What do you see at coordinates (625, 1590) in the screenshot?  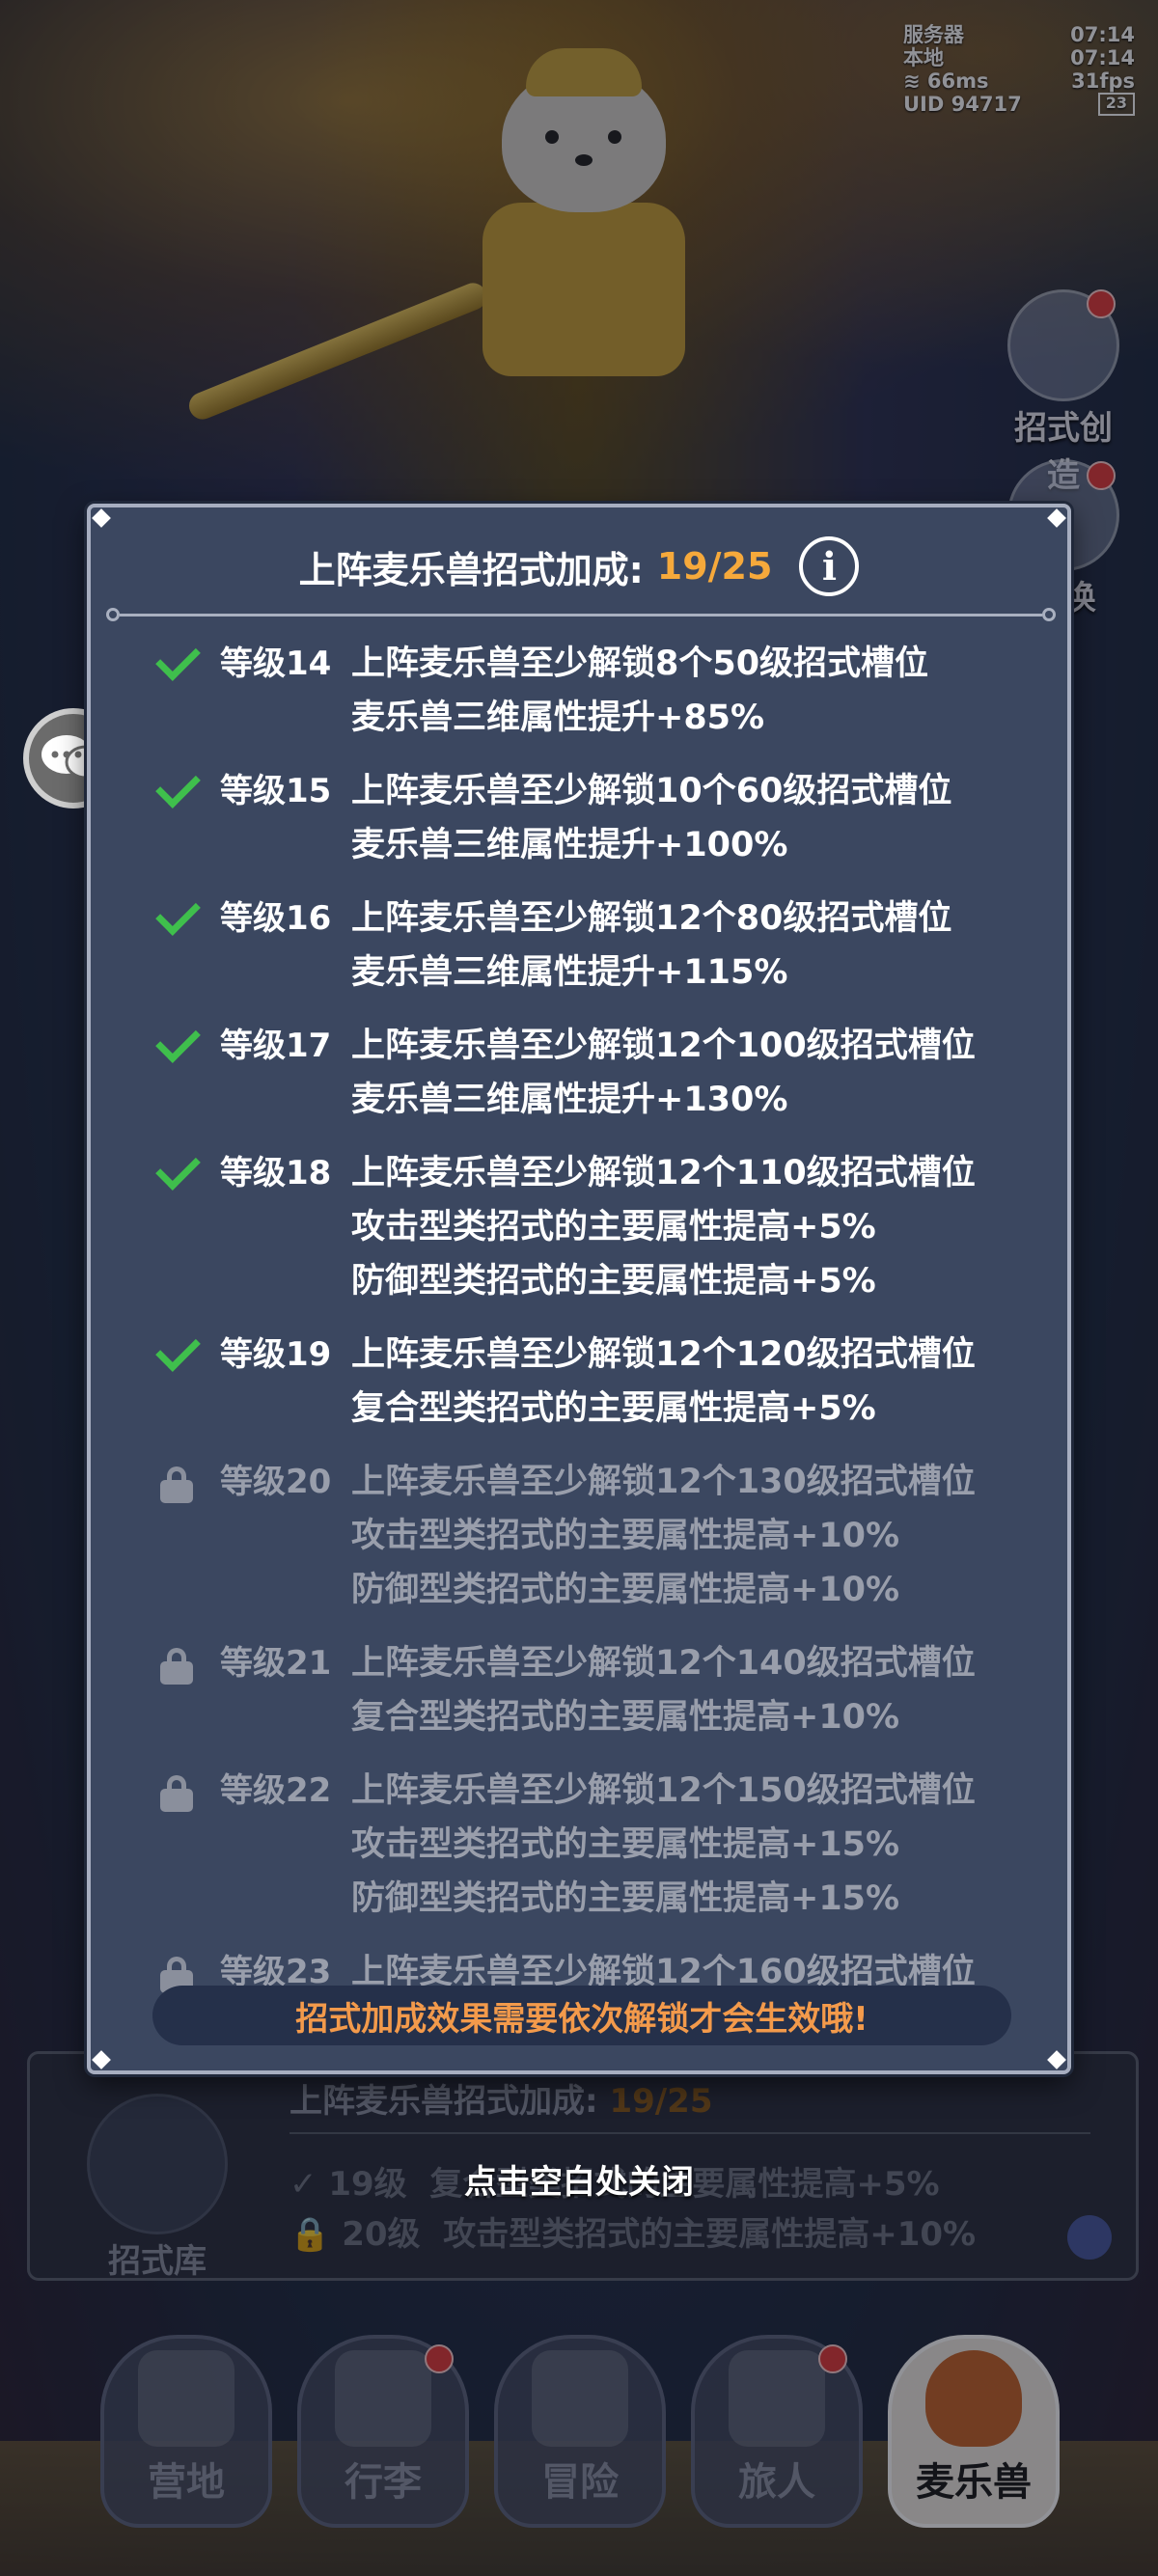 I see `level-bonus-text: 防御型类招式的主要属性提高+10%` at bounding box center [625, 1590].